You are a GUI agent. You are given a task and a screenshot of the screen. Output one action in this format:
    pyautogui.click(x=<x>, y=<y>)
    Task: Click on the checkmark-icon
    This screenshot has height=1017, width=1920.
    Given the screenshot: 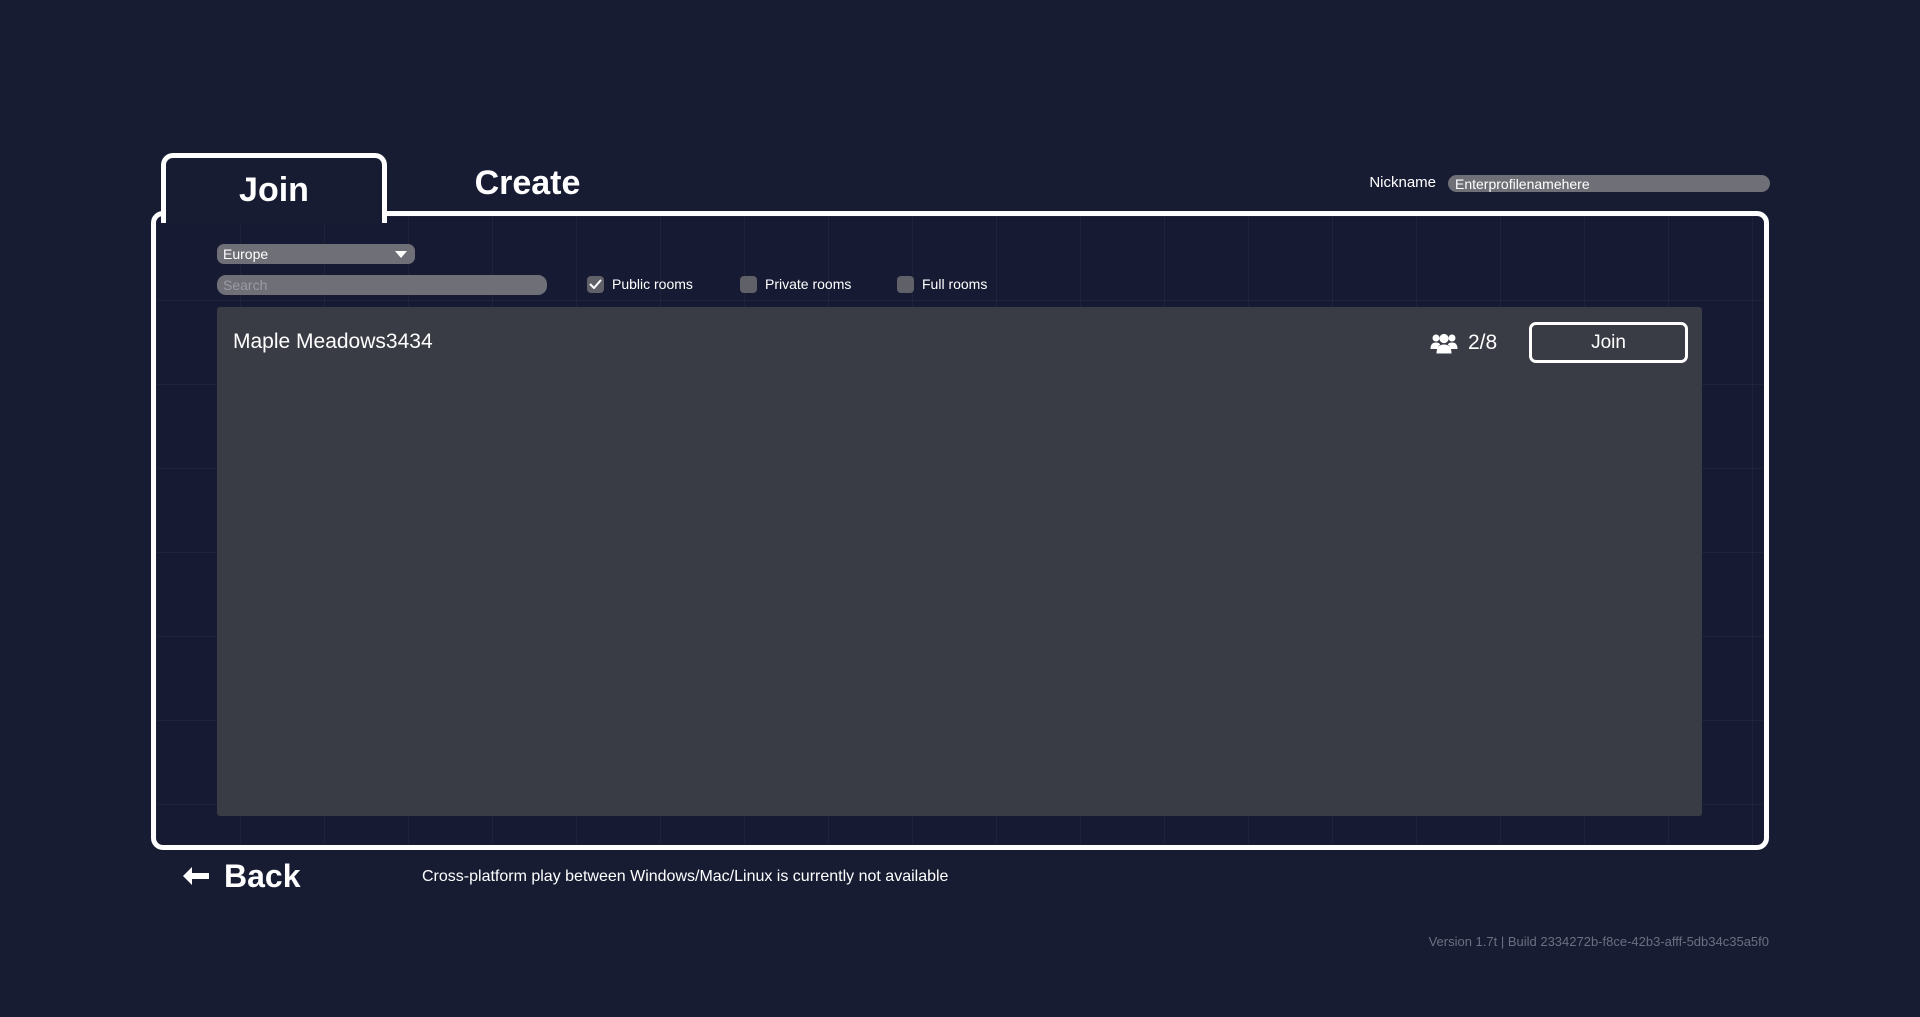 What is the action you would take?
    pyautogui.click(x=595, y=284)
    